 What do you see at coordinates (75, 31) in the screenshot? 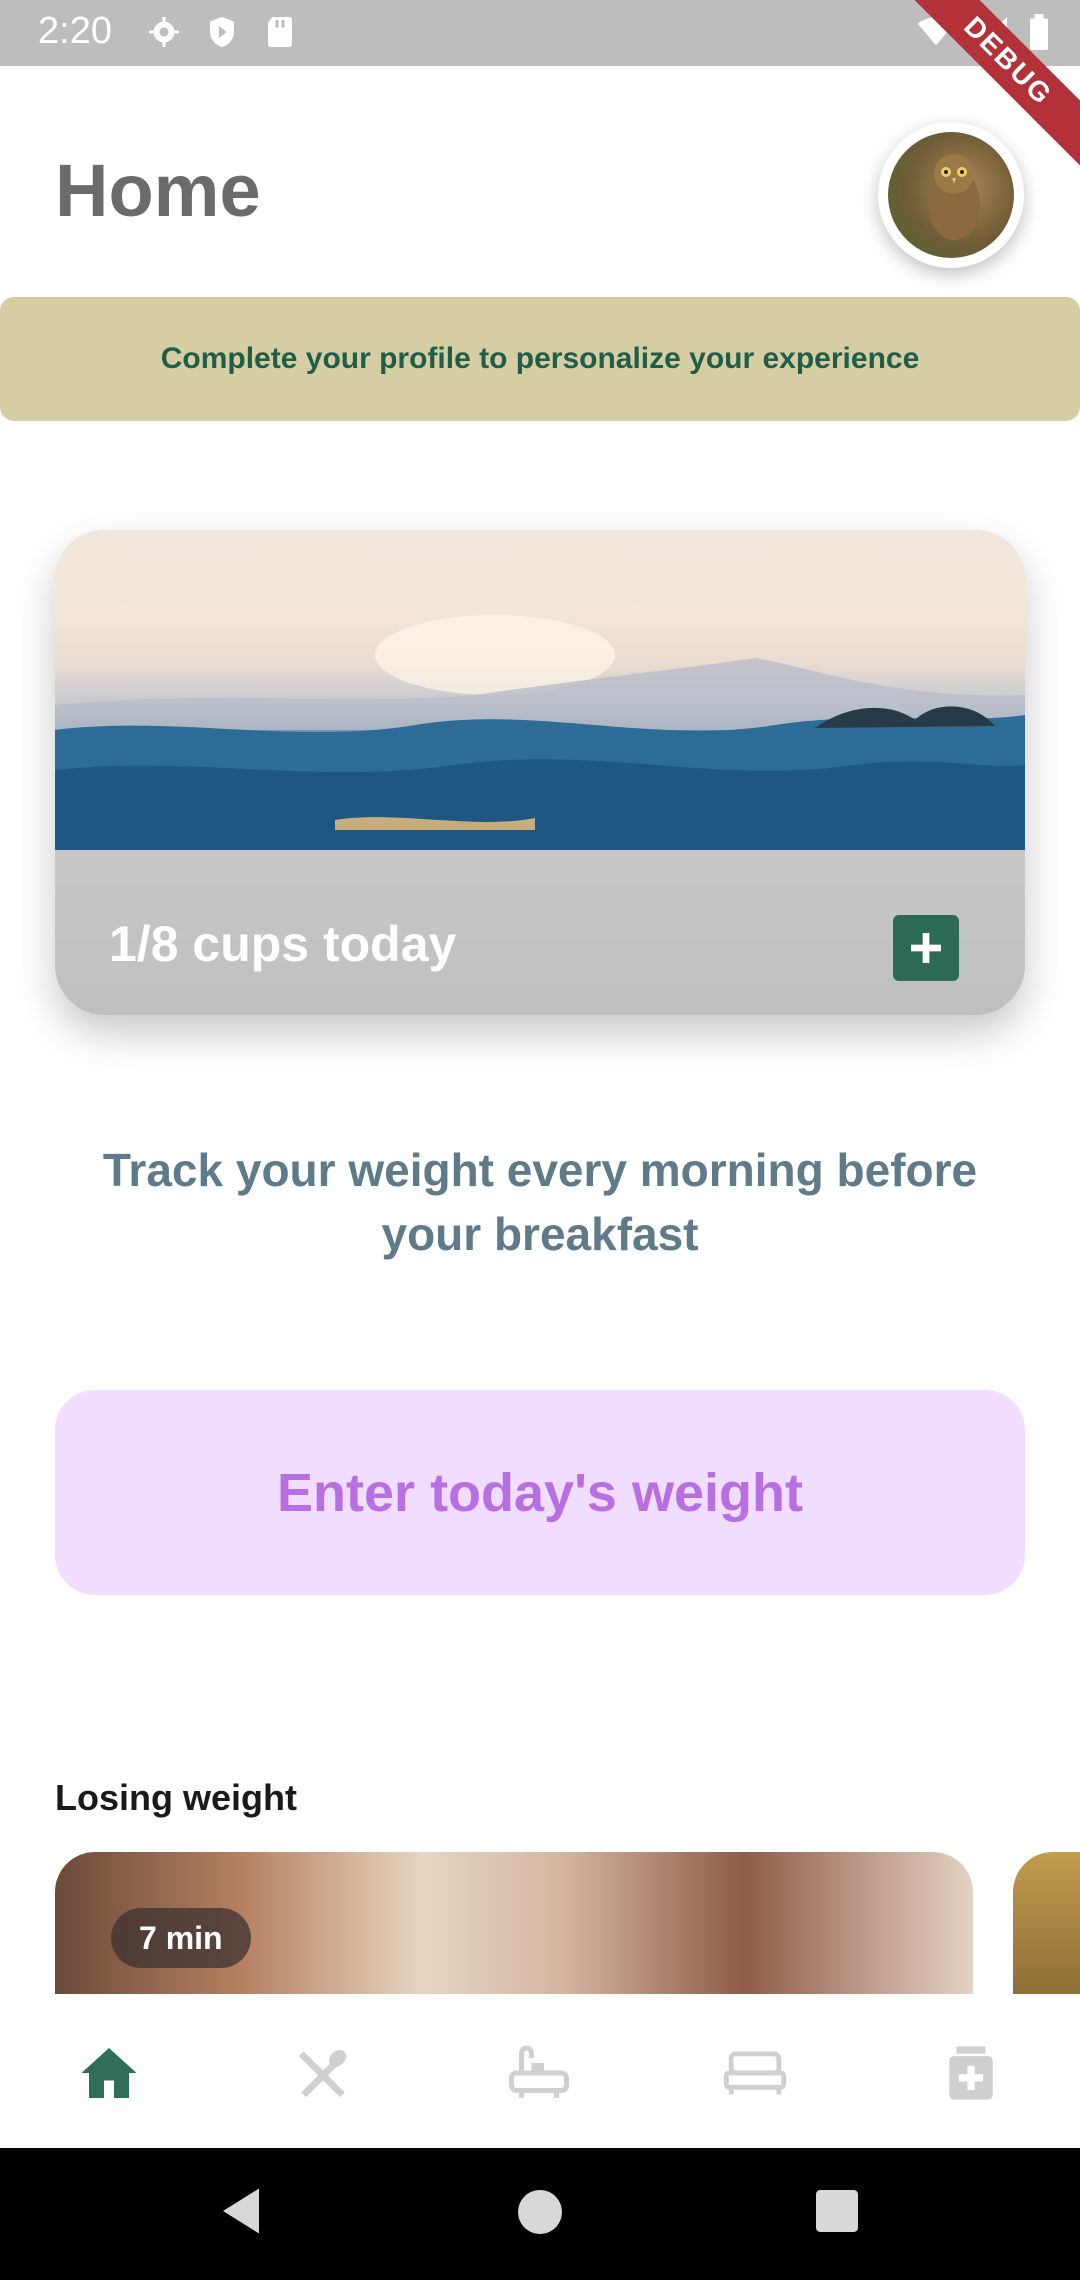
I see `status-time: 2:20` at bounding box center [75, 31].